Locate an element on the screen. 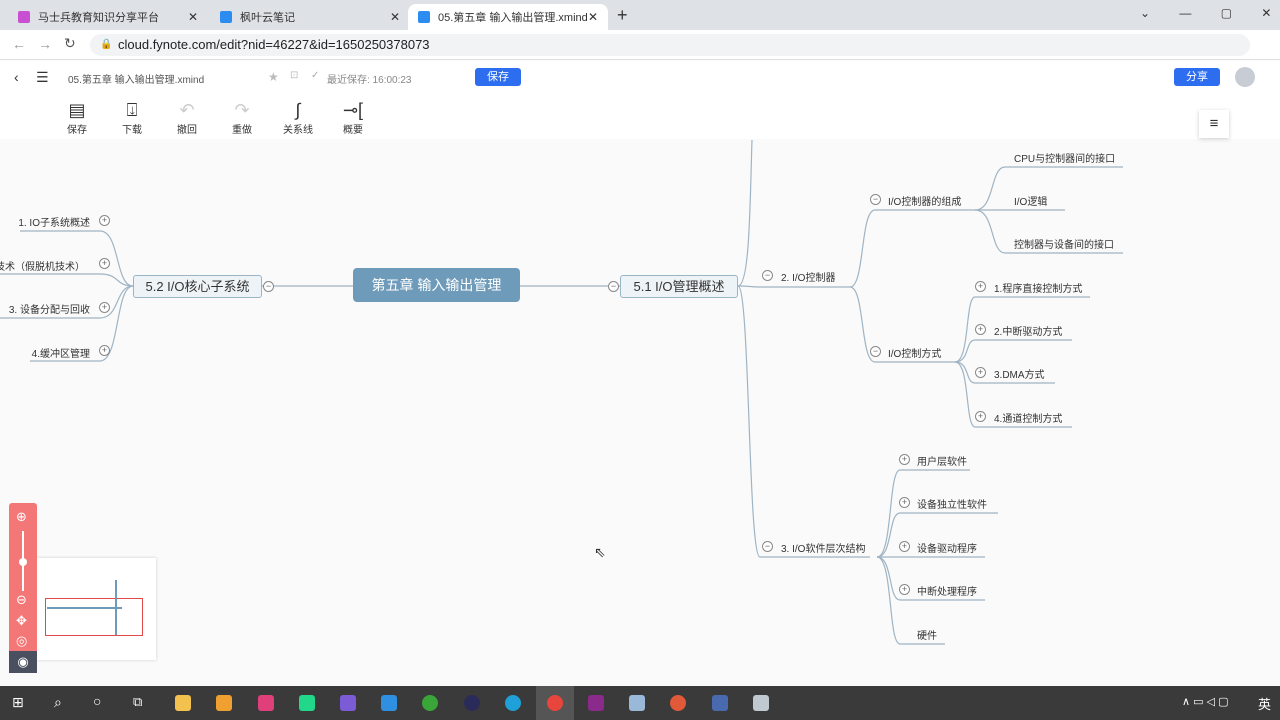 Image resolution: width=1280 pixels, height=720 pixels. node: 控制器与设备间的接口 is located at coordinates (1064, 243).